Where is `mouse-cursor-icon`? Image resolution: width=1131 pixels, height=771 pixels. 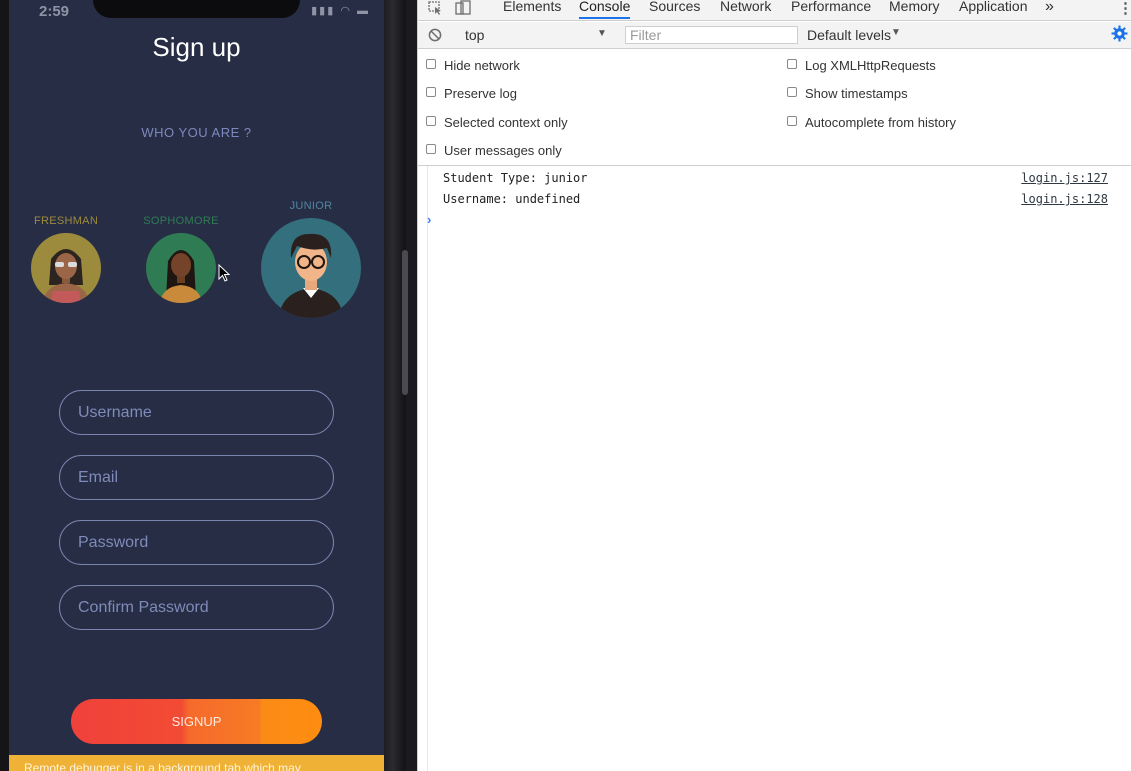 mouse-cursor-icon is located at coordinates (224, 273).